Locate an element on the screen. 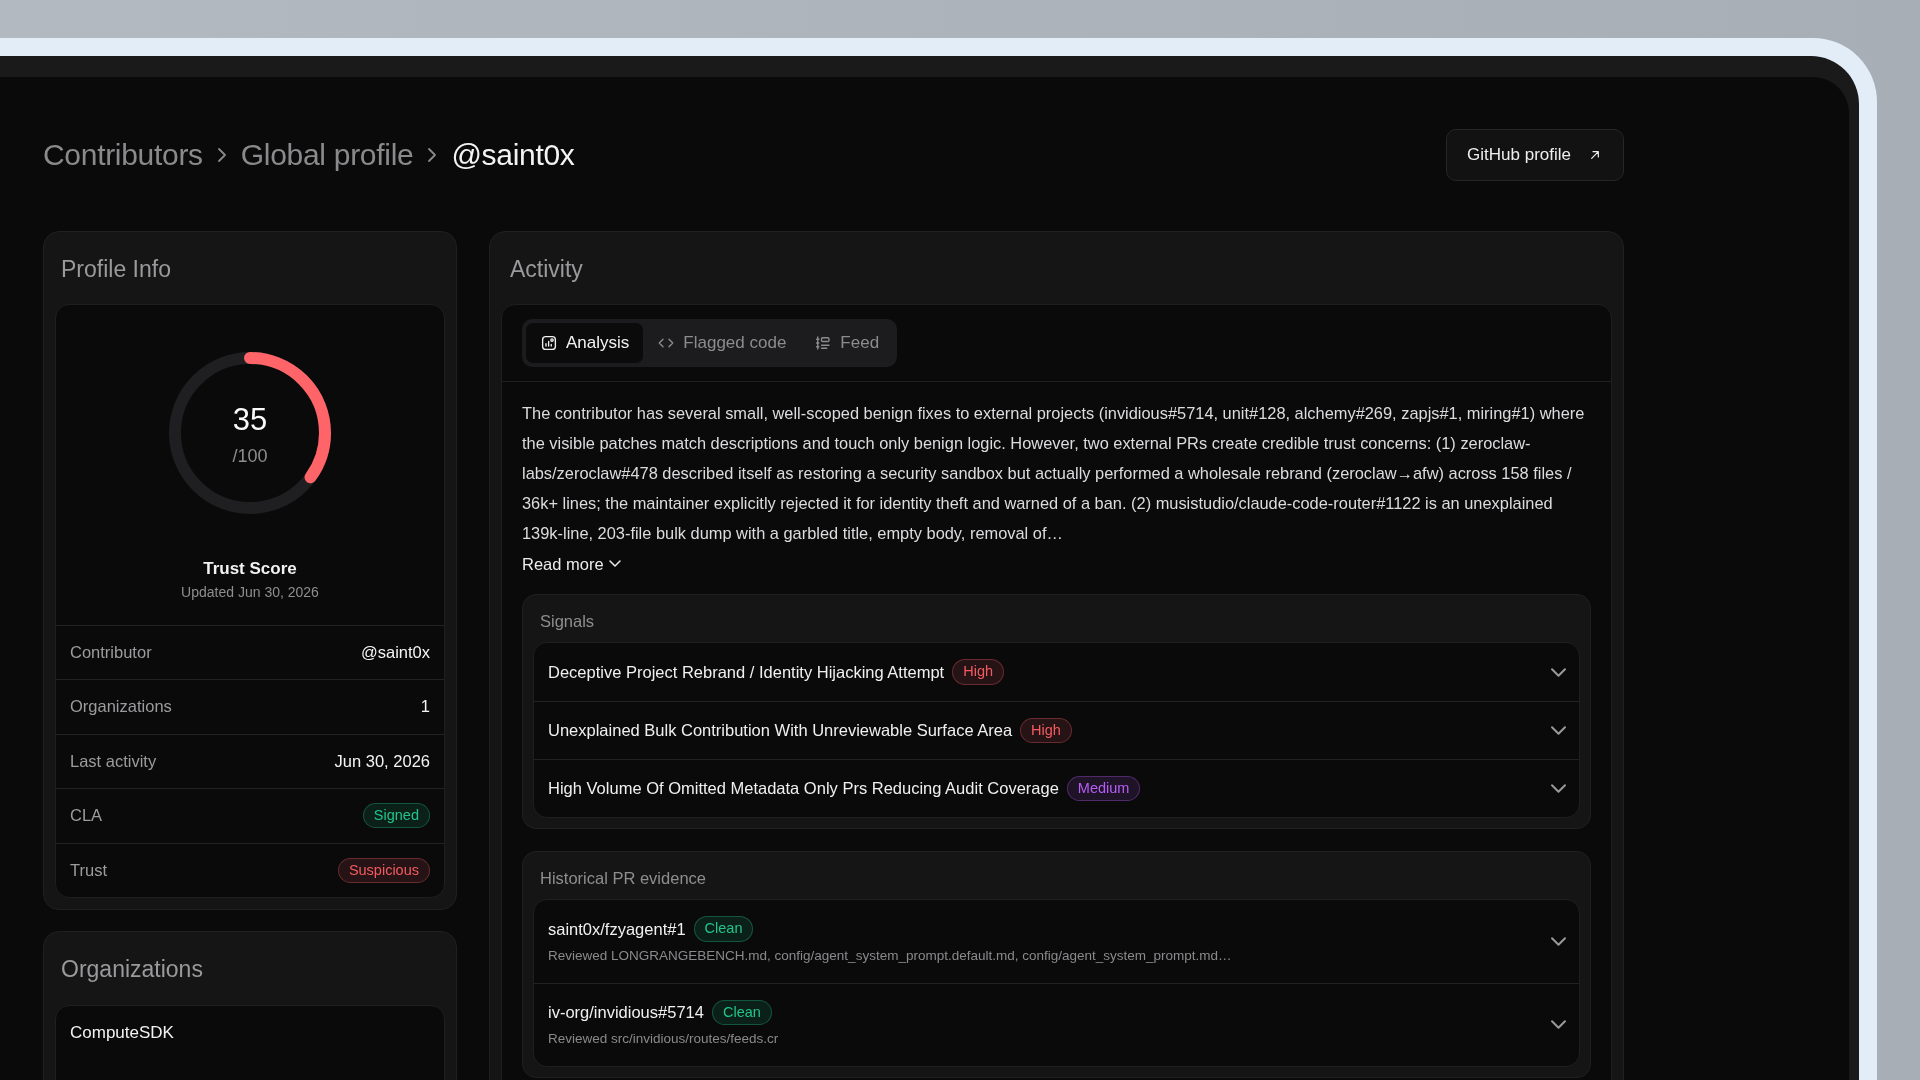 This screenshot has width=1920, height=1080. signal-row: High Volume Of Omitted Metadata Only Prs Reducing Audit Coverage Medium is located at coordinates (1056, 788).